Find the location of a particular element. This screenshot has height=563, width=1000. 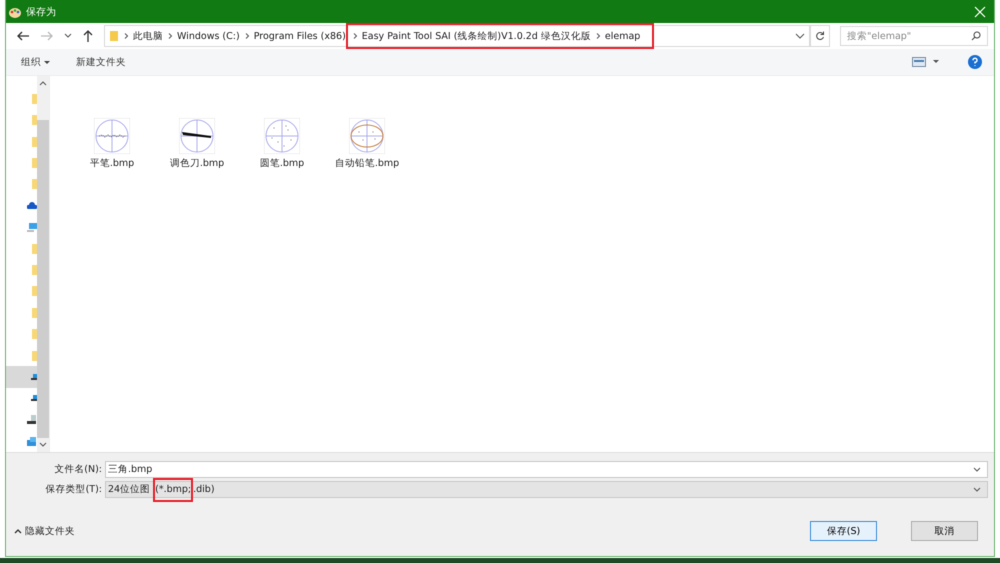

file-item: 圆笔.bmp is located at coordinates (282, 144).